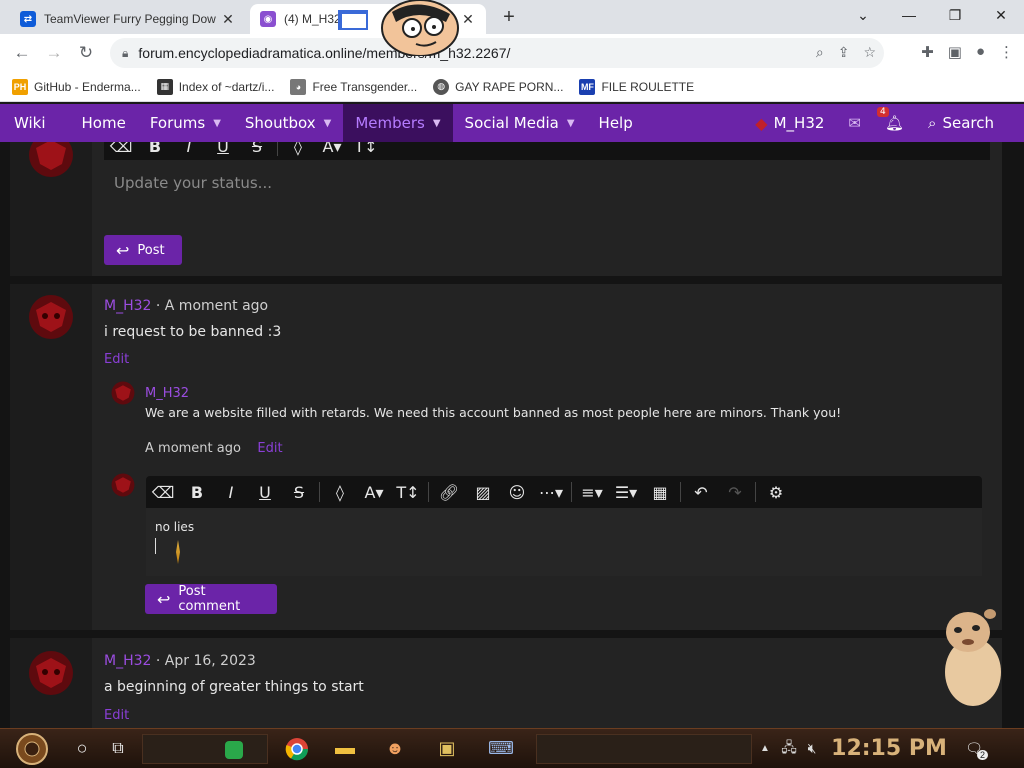  Describe the element at coordinates (212, 306) in the screenshot. I see `post-time: · A moment ago` at that location.